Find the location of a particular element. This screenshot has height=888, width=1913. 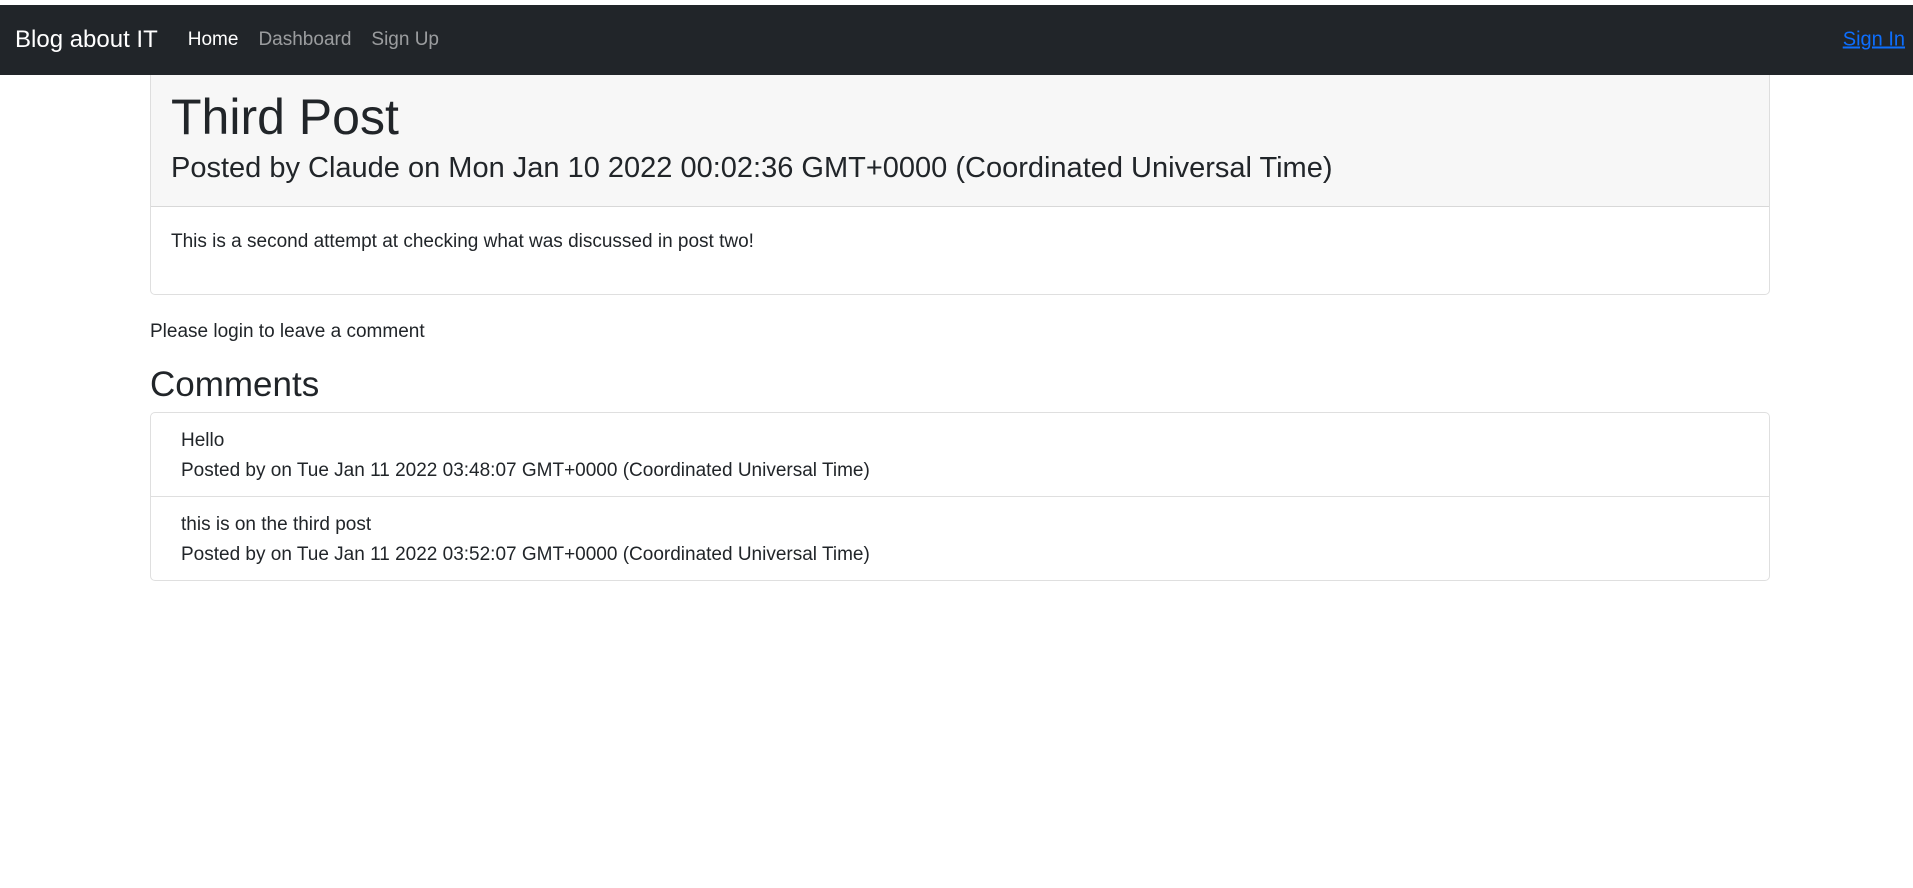

nav-link-home: Home is located at coordinates (213, 40).